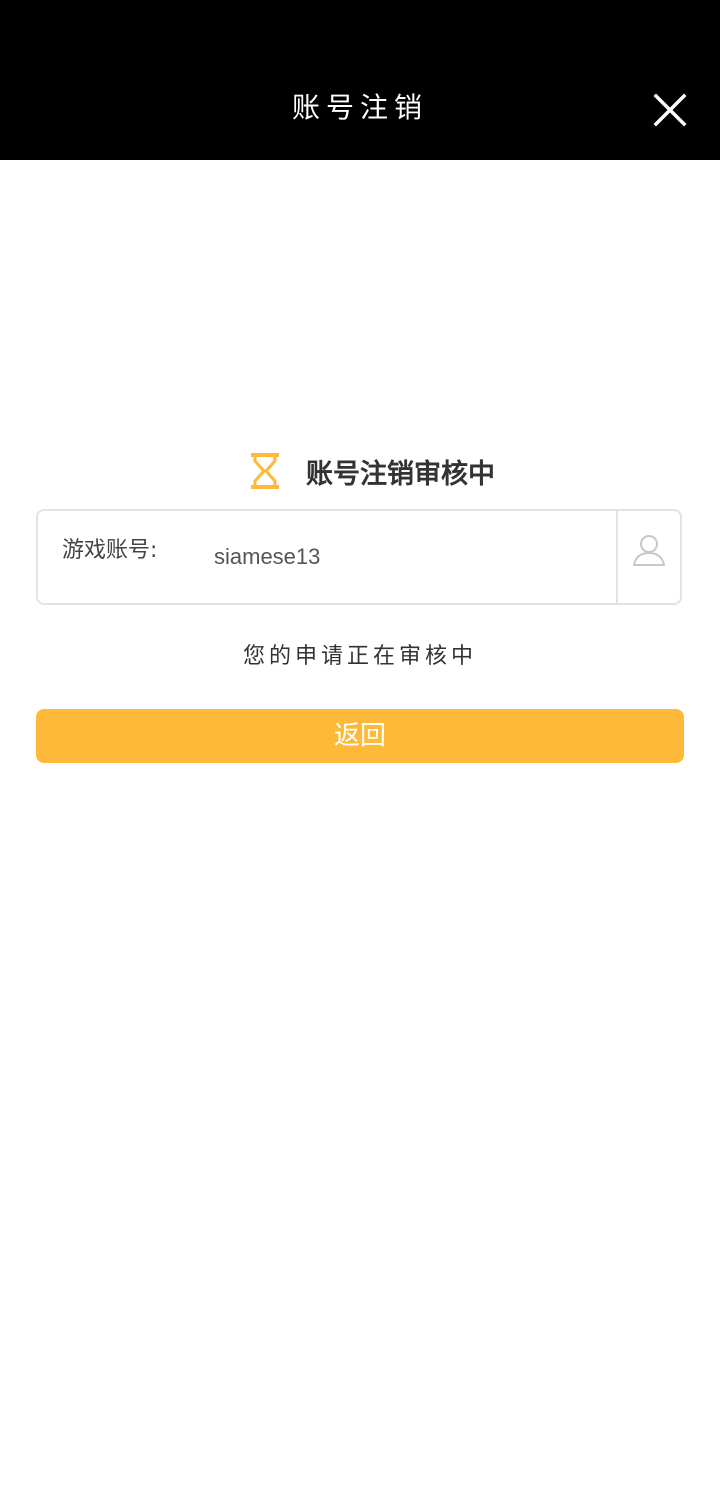 The image size is (720, 1497). What do you see at coordinates (360, 736) in the screenshot?
I see `back-button: 返回` at bounding box center [360, 736].